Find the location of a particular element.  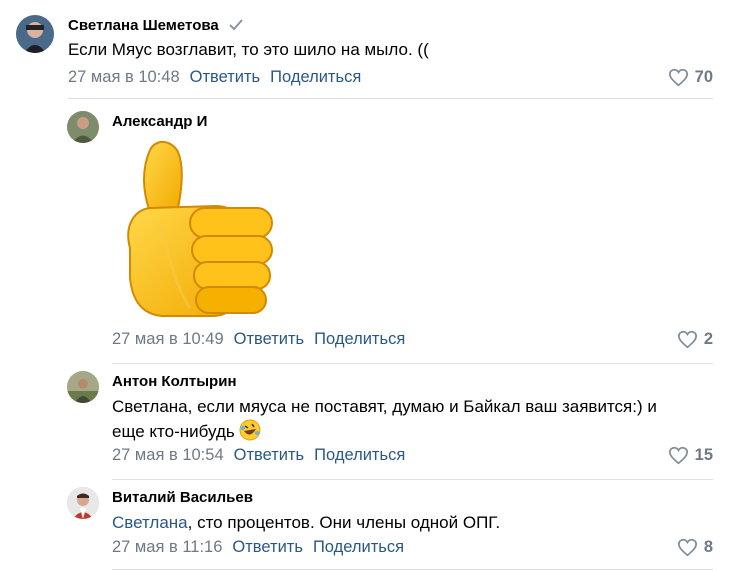

like-button: 70 is located at coordinates (690, 77).